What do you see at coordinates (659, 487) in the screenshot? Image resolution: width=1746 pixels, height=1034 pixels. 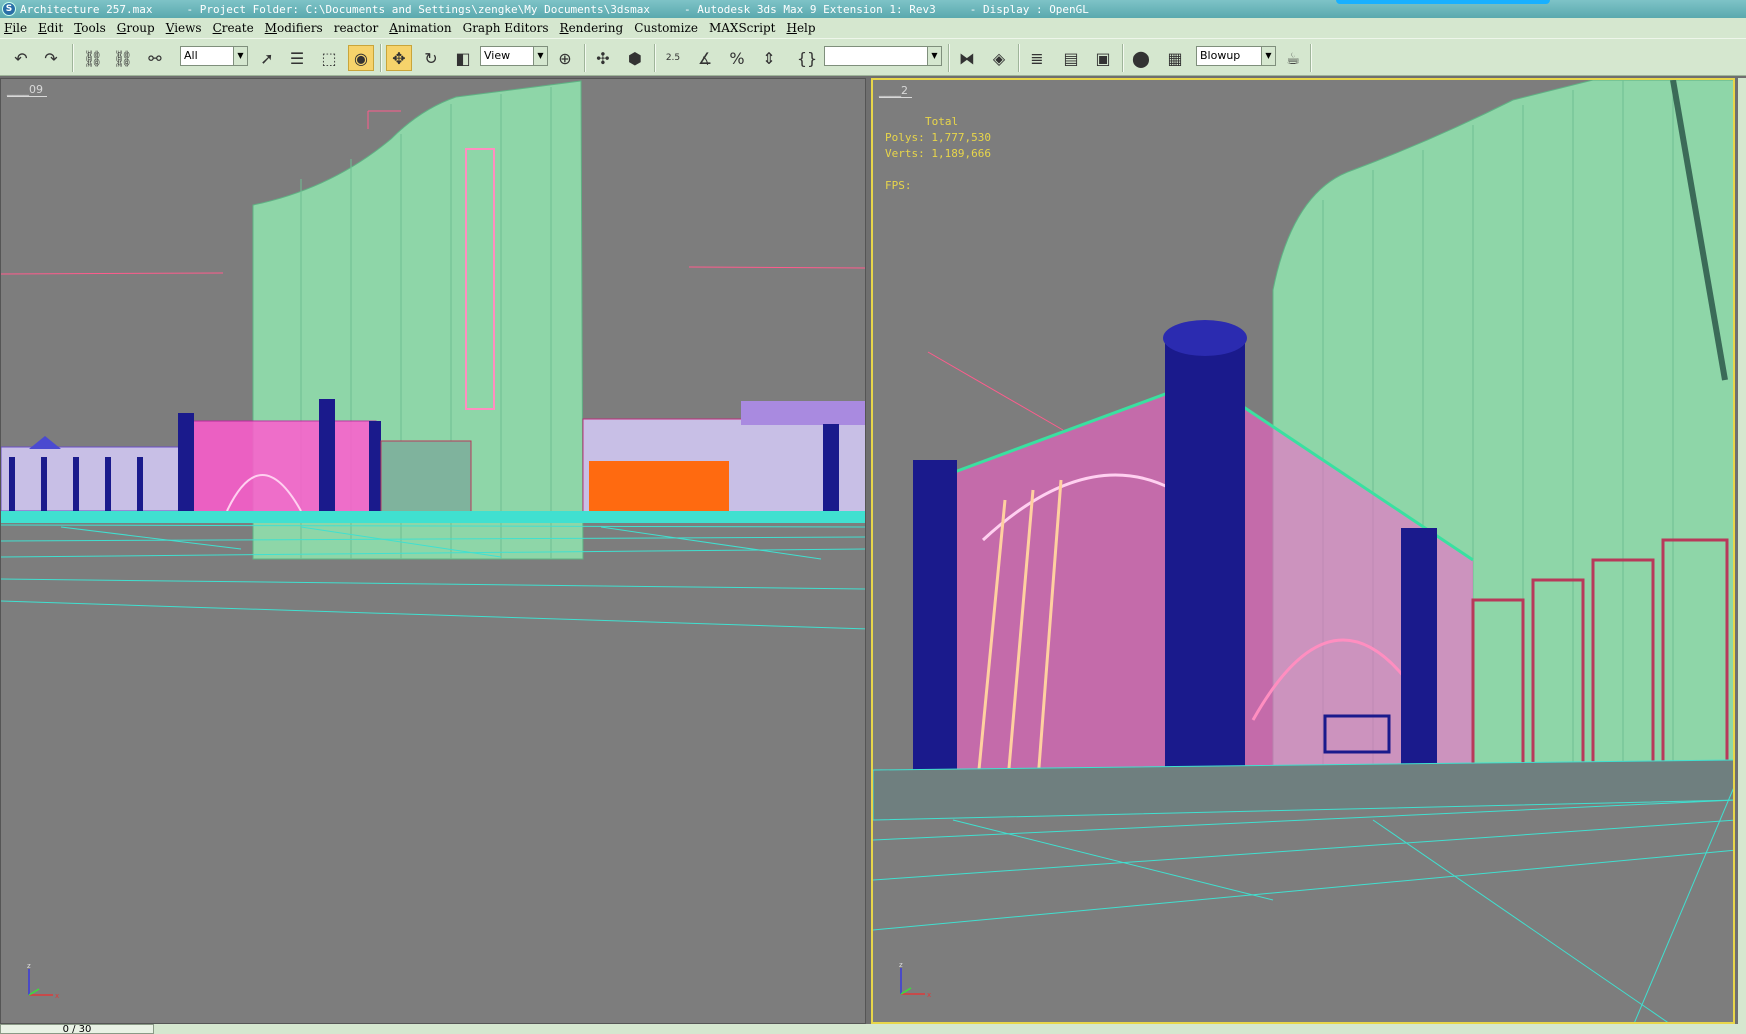 I see `orange-facade` at bounding box center [659, 487].